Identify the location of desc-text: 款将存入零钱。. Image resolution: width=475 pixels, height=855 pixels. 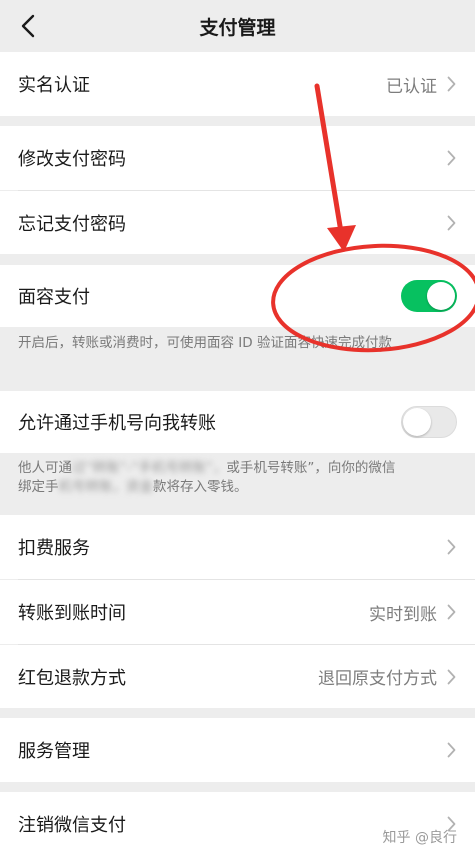
(200, 487).